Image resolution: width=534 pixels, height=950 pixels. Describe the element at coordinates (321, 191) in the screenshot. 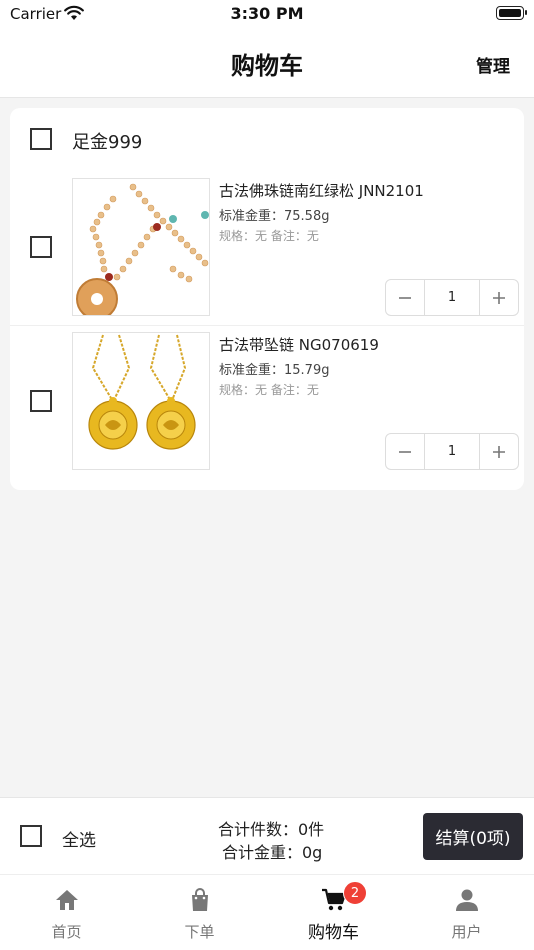

I see `item-name: 古法佛珠链南红绿松 JNN2101` at that location.